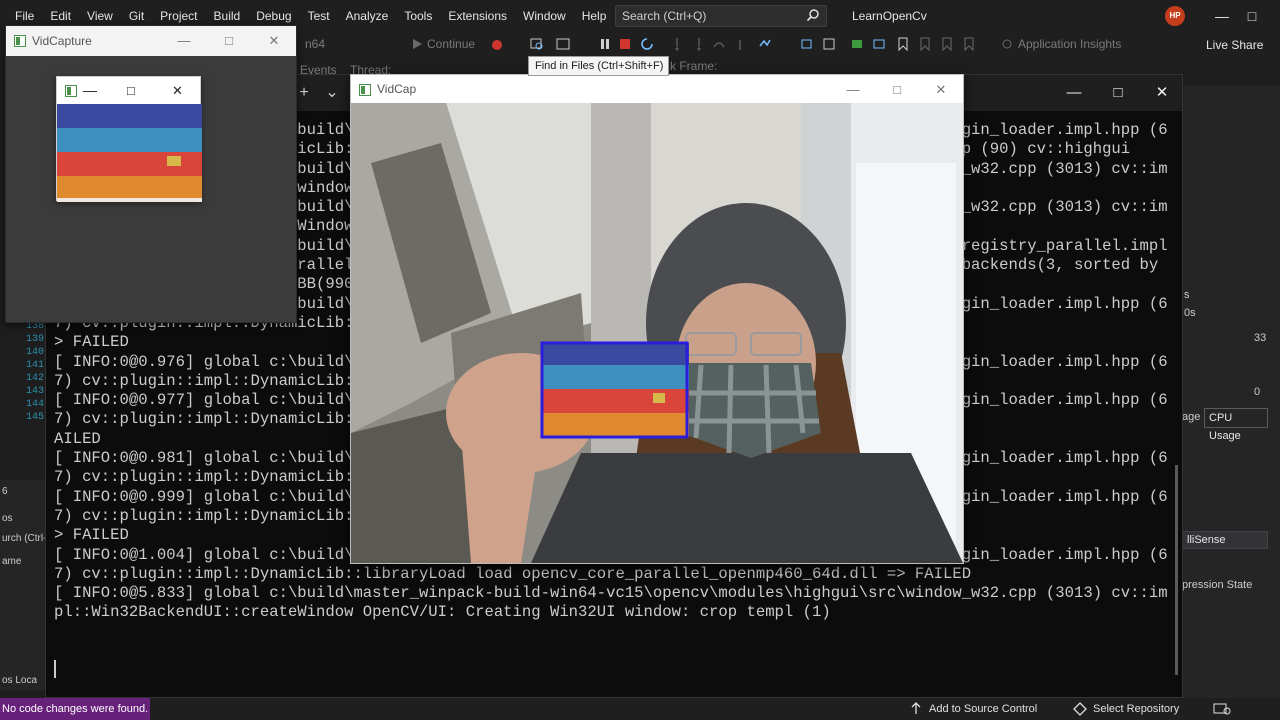 Image resolution: width=1280 pixels, height=720 pixels. I want to click on card-template-graphic, so click(129, 153).